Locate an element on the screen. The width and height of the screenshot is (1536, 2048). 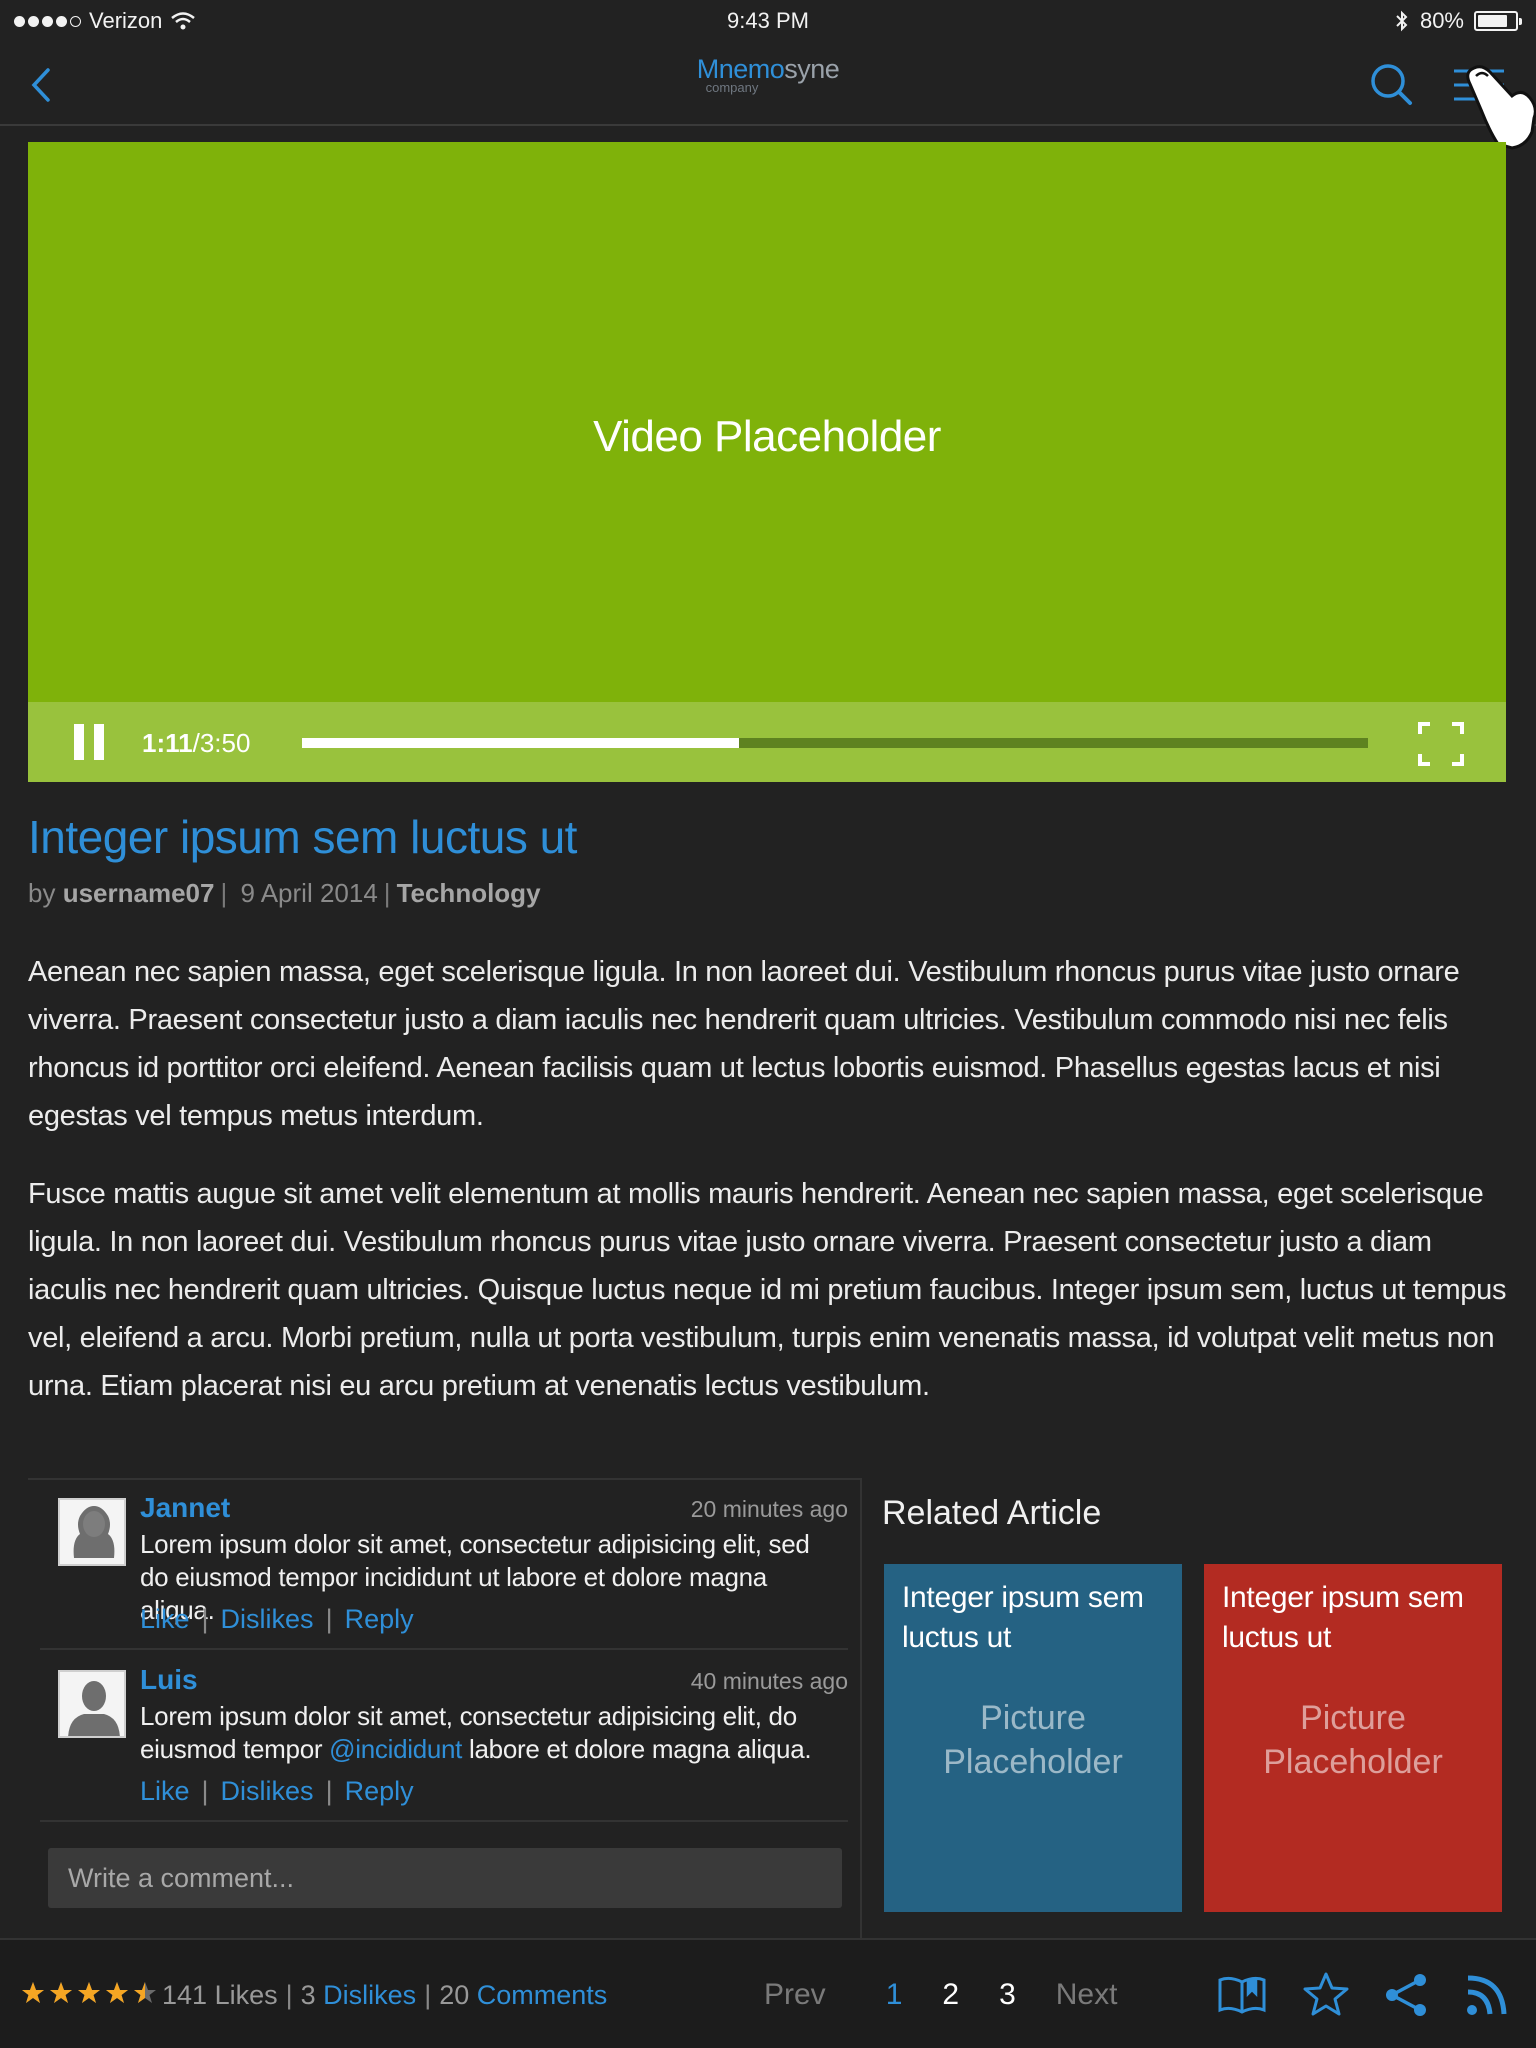
search-icon is located at coordinates (1391, 84).